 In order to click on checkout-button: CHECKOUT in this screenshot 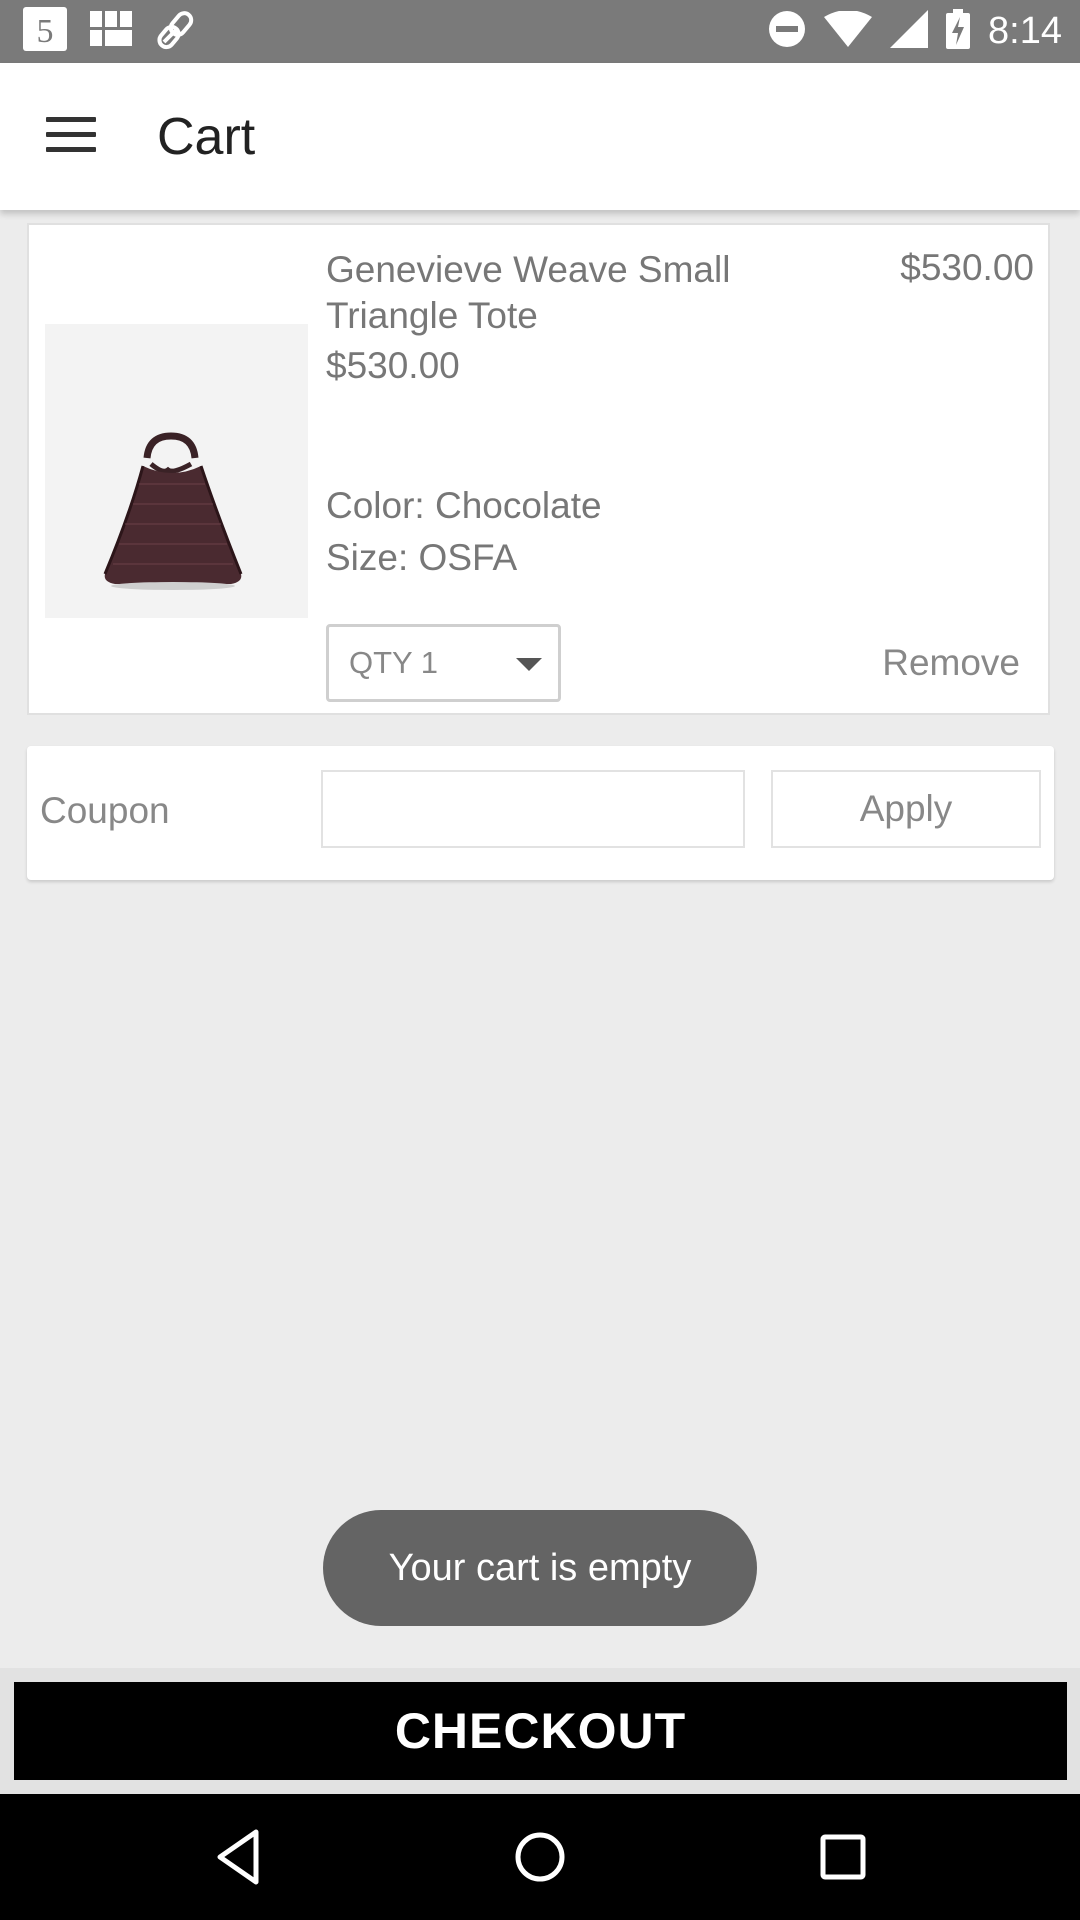, I will do `click(540, 1731)`.